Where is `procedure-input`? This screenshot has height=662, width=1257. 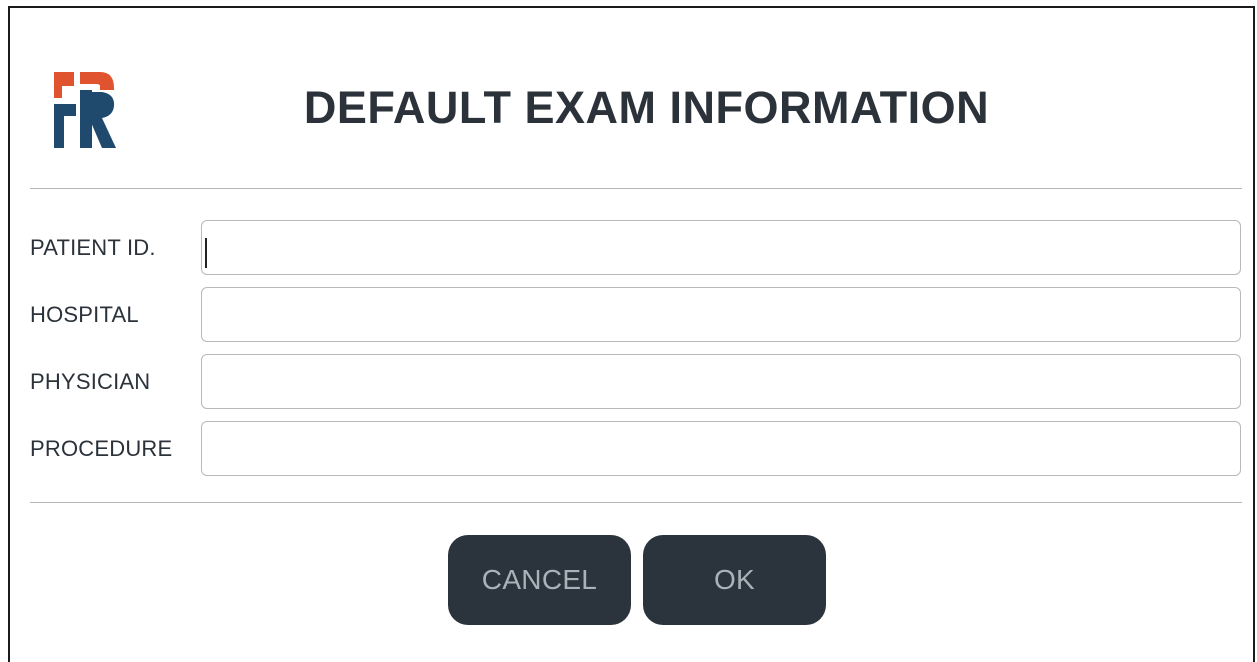 procedure-input is located at coordinates (721, 448).